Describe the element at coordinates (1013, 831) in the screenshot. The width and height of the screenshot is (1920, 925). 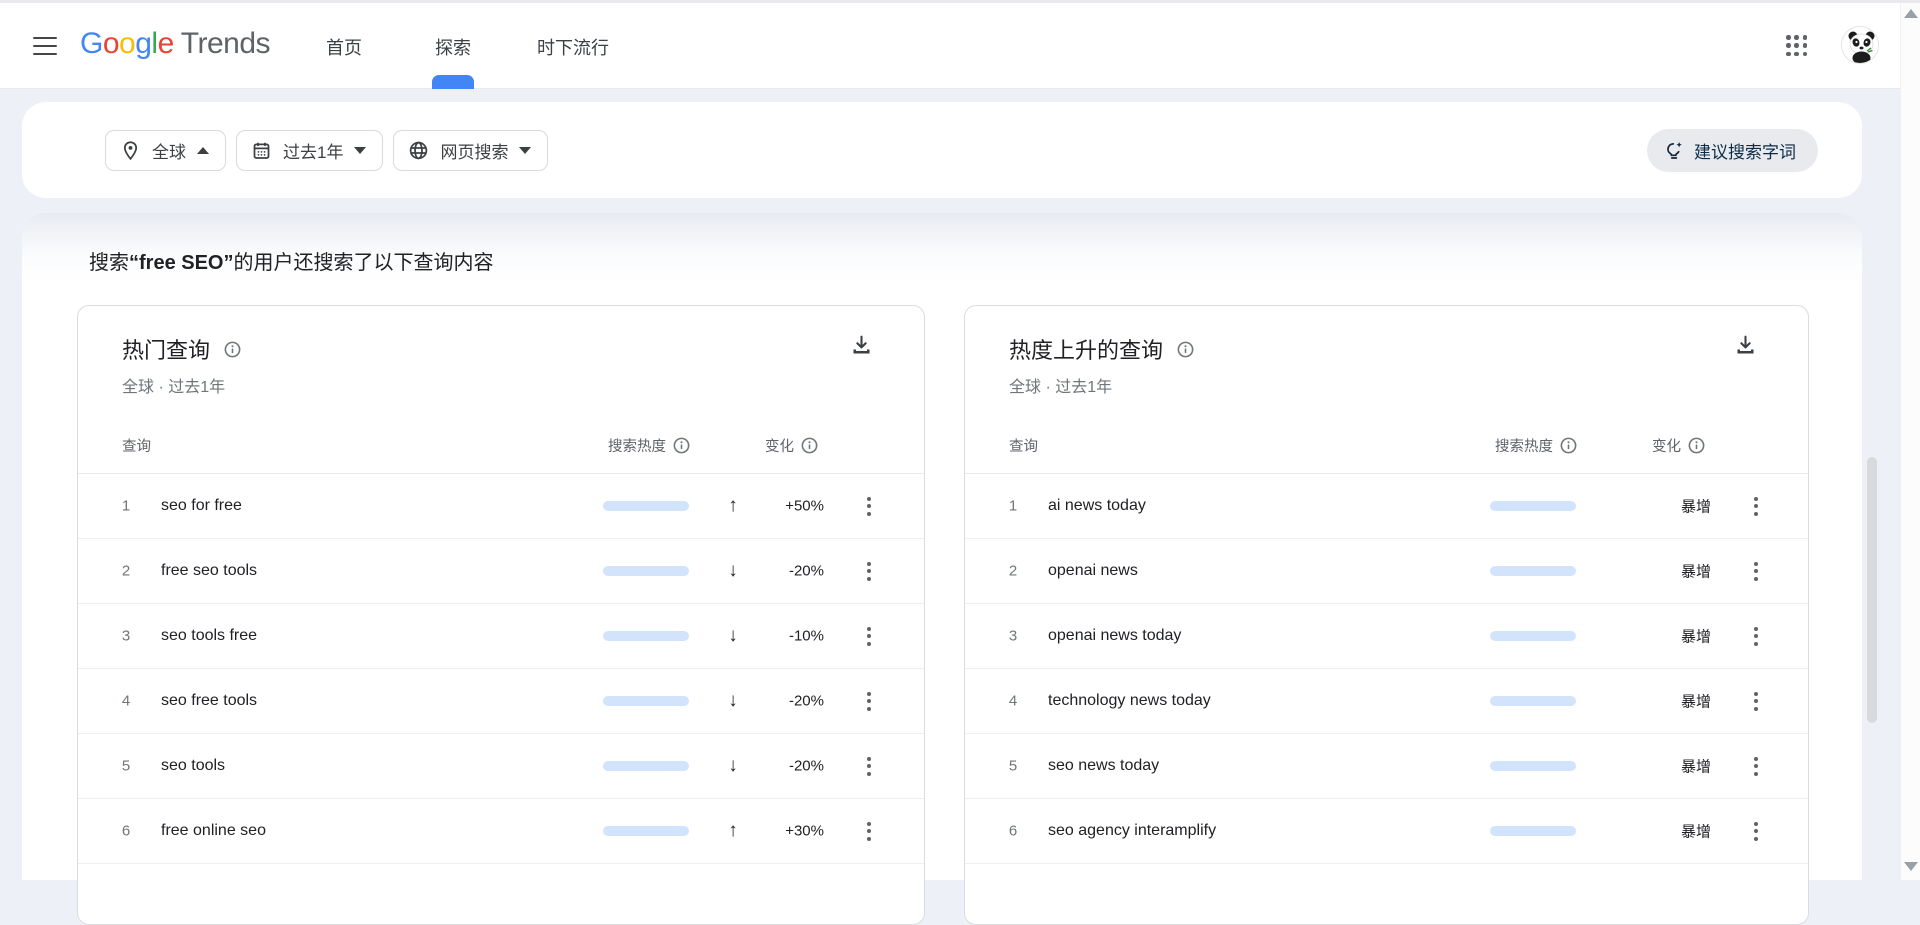
I see `row-rank: 6` at that location.